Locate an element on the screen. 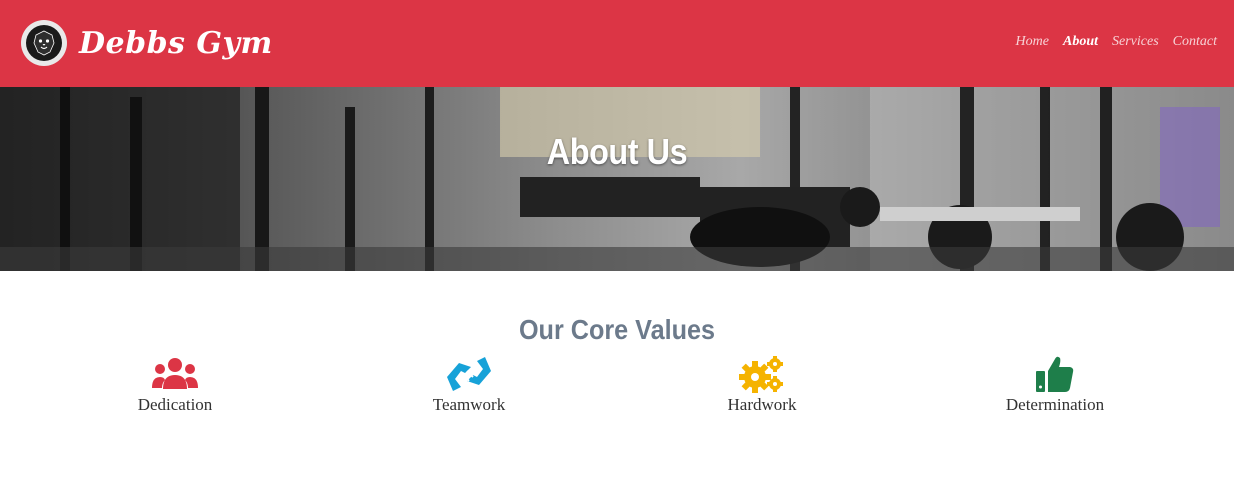  lion-logo-icon is located at coordinates (44, 43).